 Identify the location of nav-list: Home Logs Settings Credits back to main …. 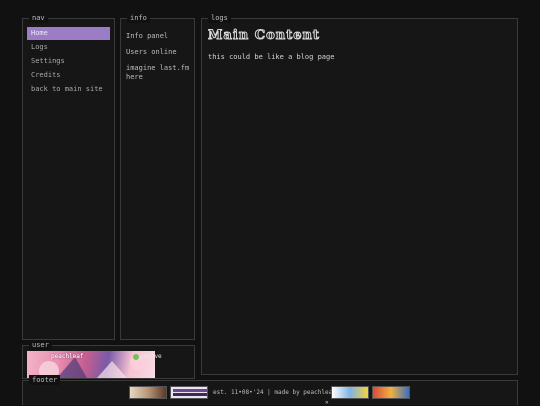
(68, 61).